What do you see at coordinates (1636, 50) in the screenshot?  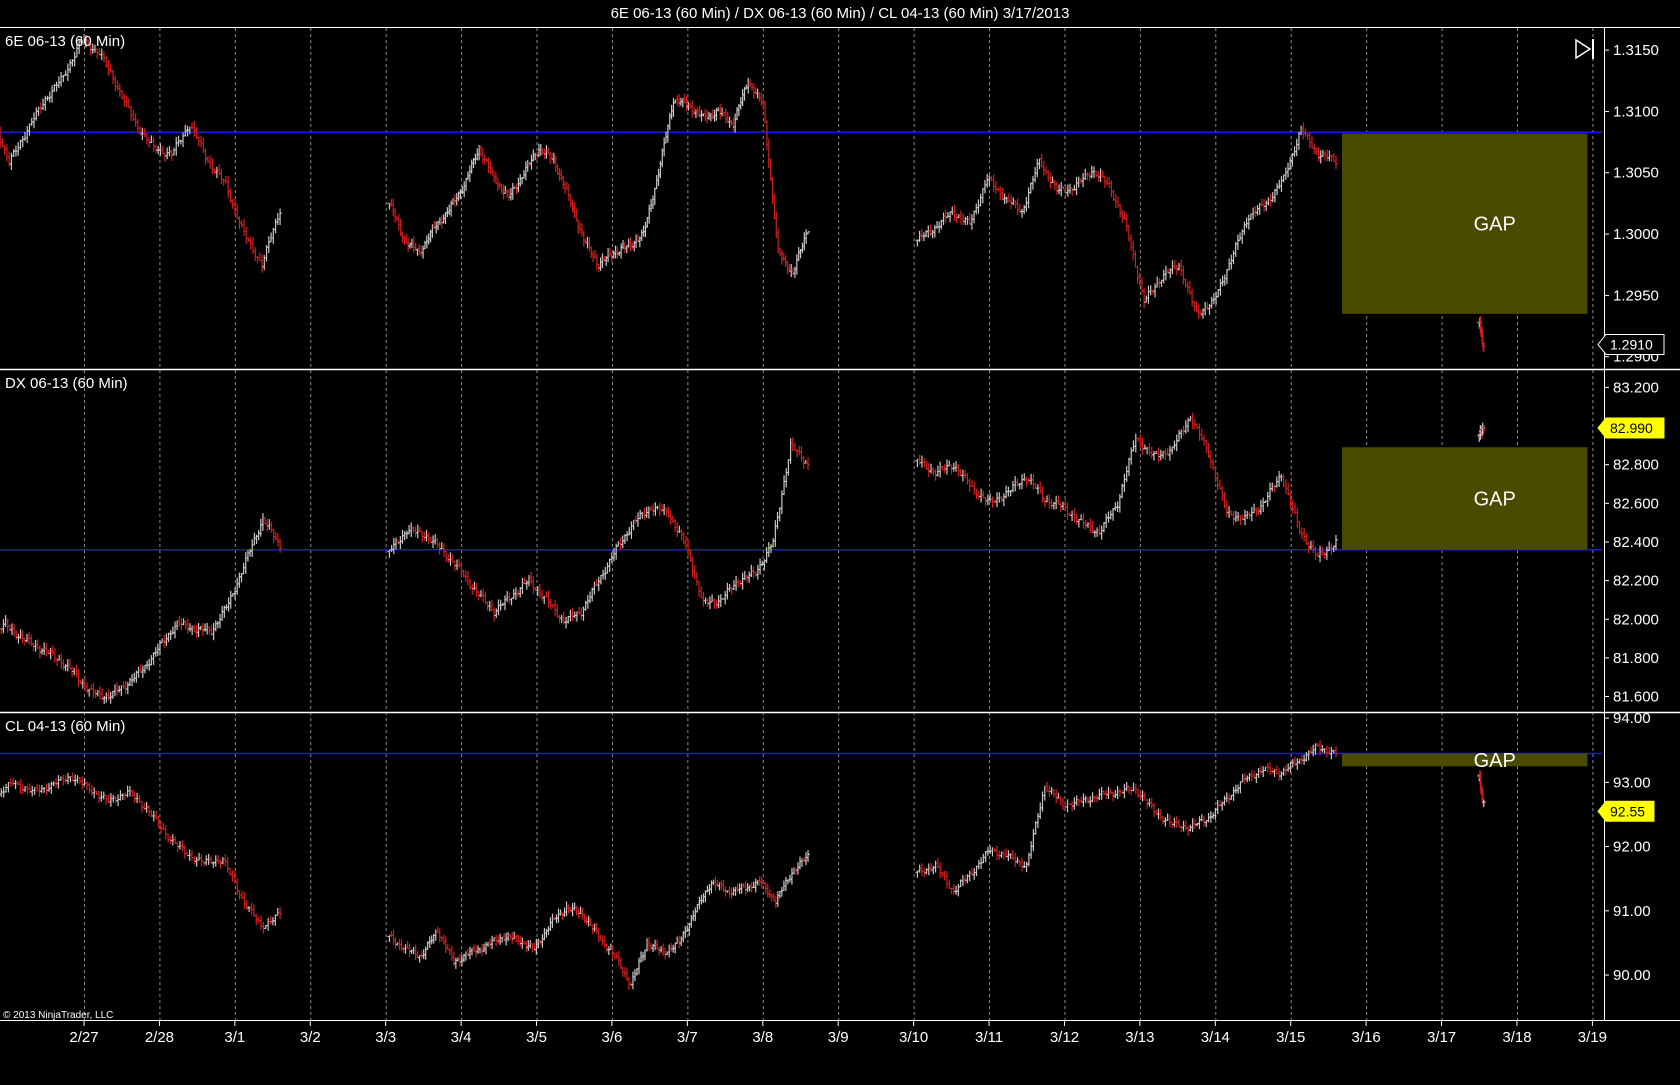 I see `y-tick-label: 1.3150` at bounding box center [1636, 50].